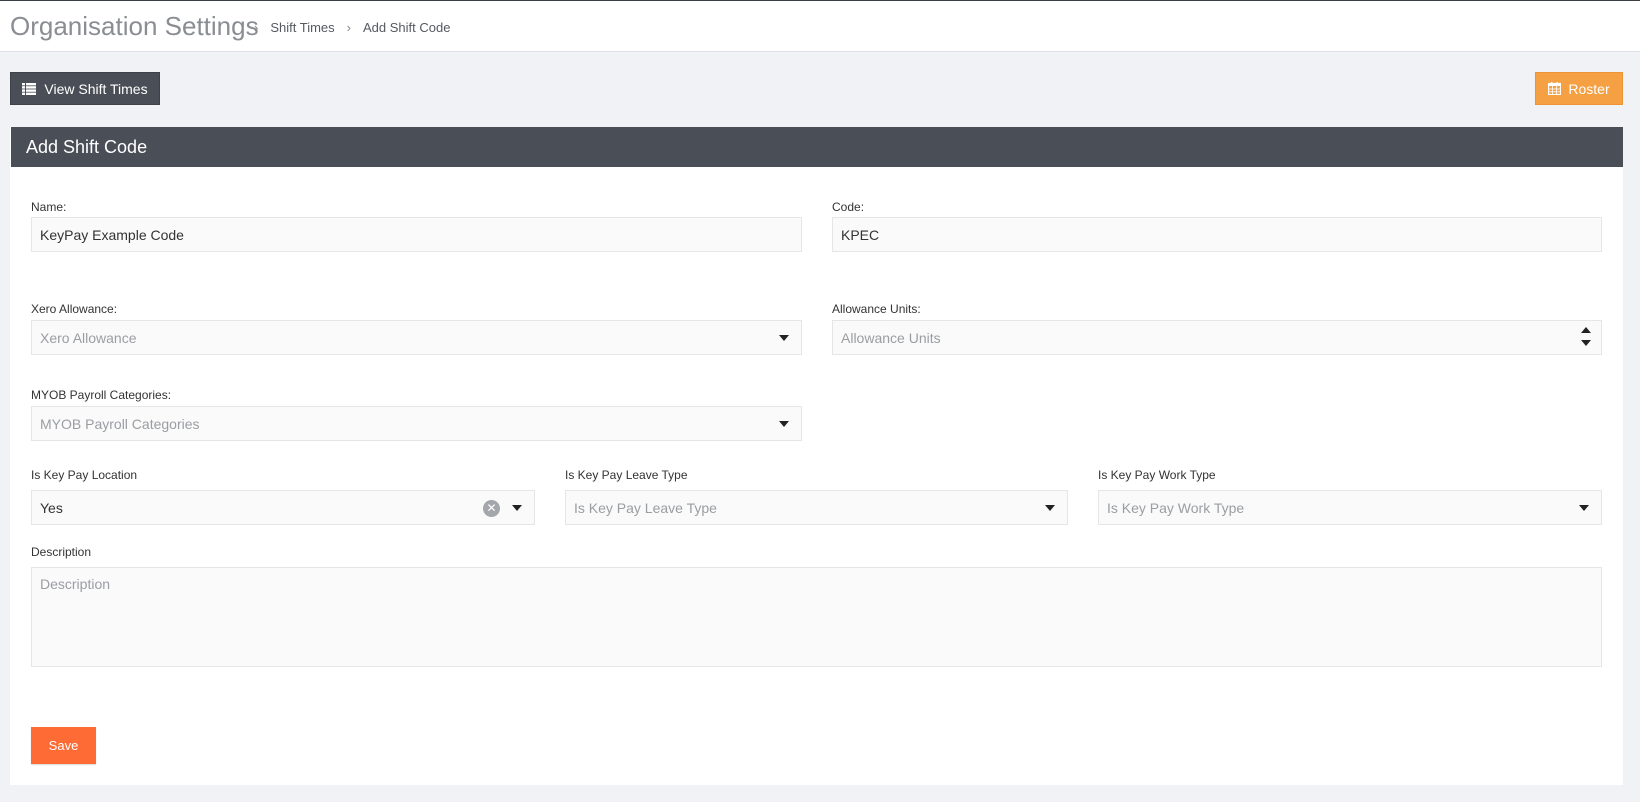  Describe the element at coordinates (1586, 336) in the screenshot. I see `number-stepper` at that location.